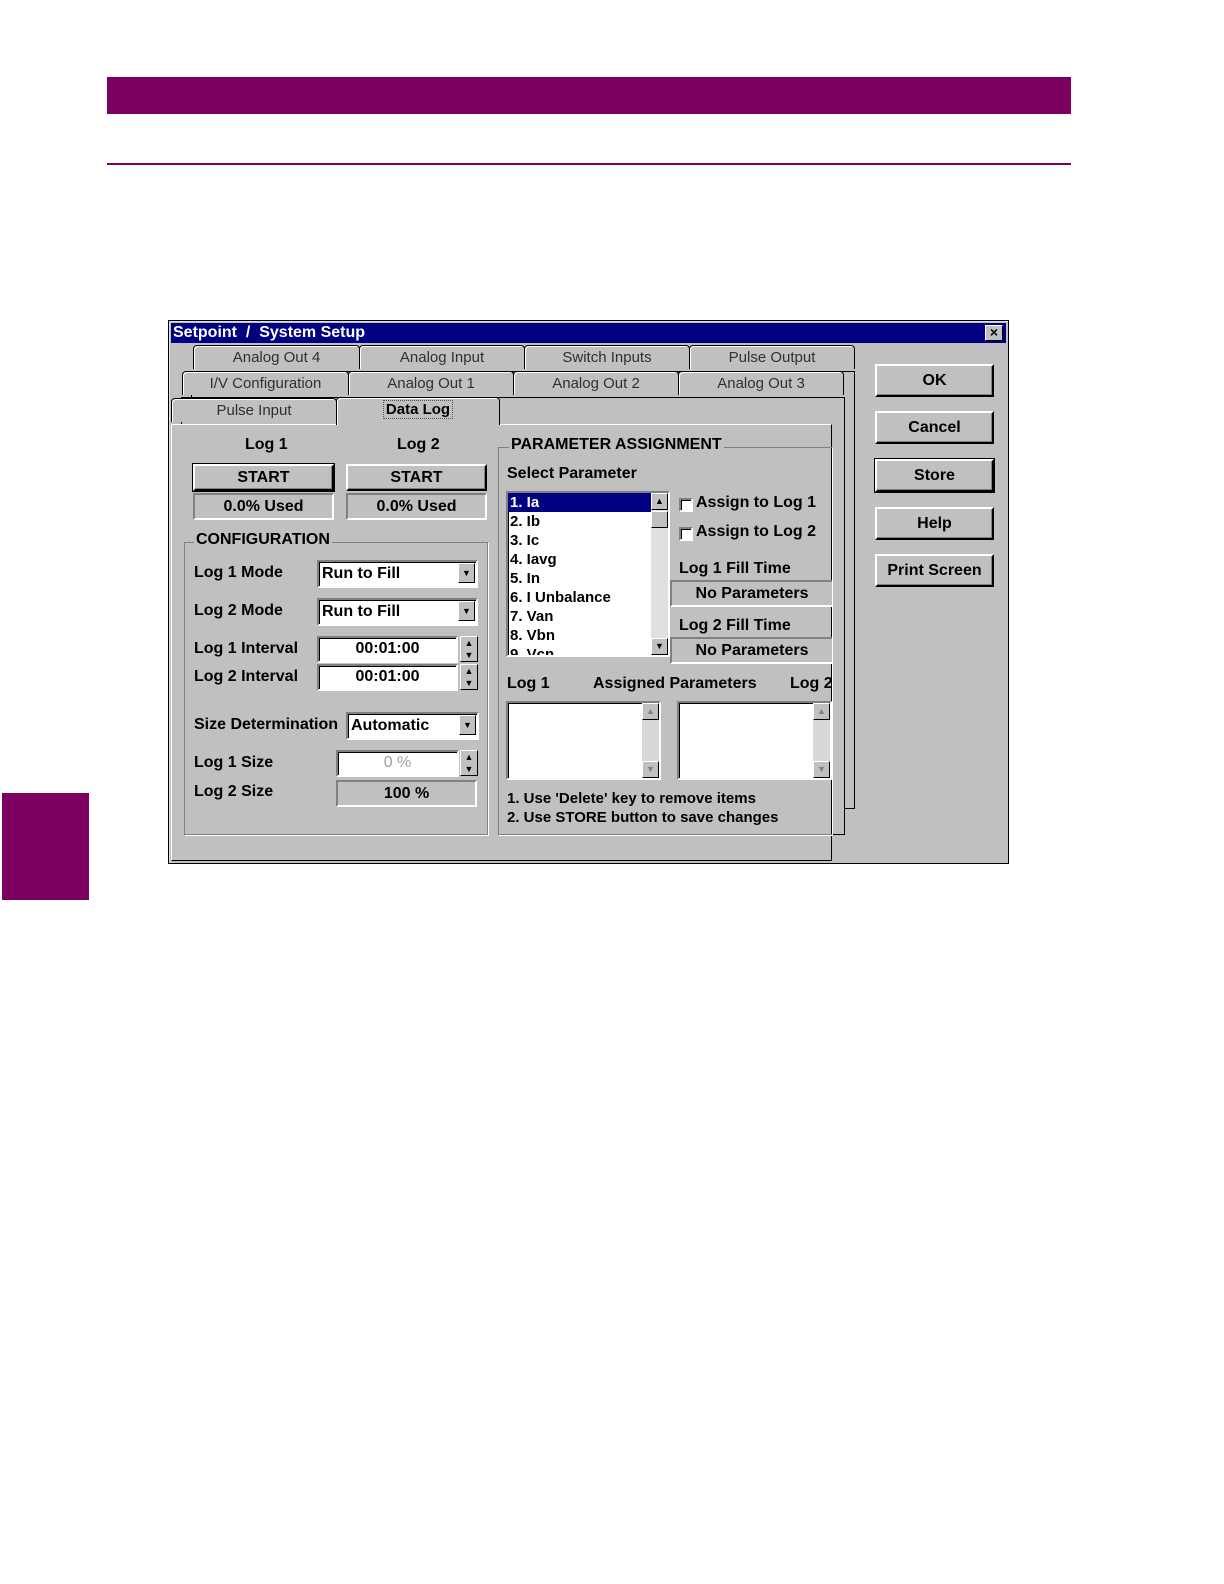 Image resolution: width=1224 pixels, height=1584 pixels. Describe the element at coordinates (234, 762) in the screenshot. I see `log1-size-label: Log 1 Size` at that location.